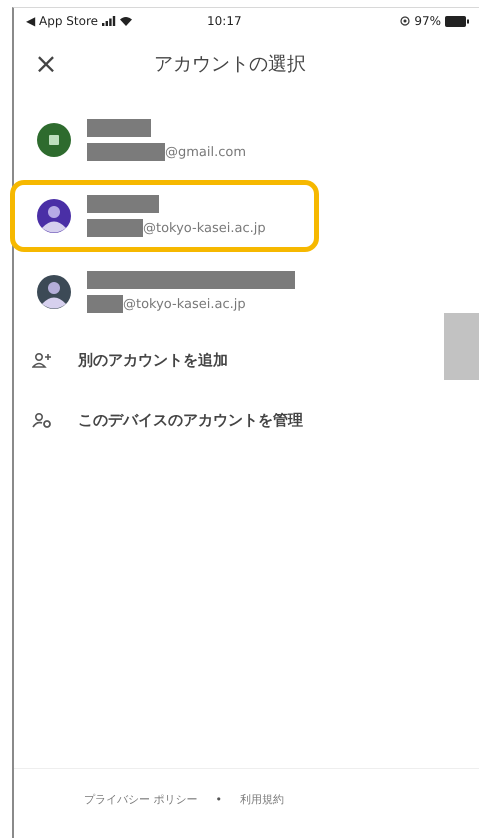 This screenshot has width=479, height=838. What do you see at coordinates (127, 360) in the screenshot?
I see `account-action: 別のアカウントを追加` at bounding box center [127, 360].